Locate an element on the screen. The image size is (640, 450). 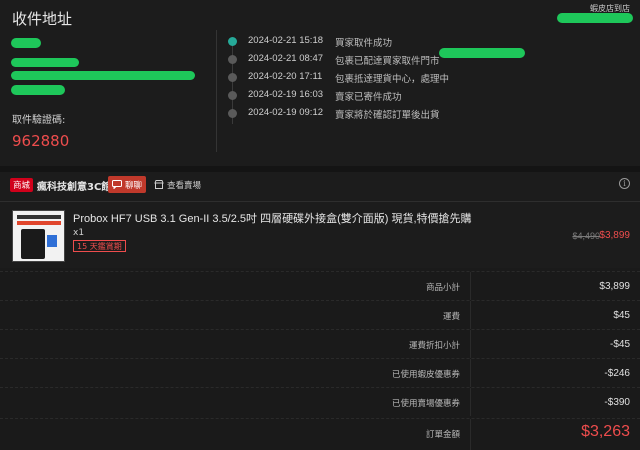
timeline-dot-active is located at coordinates (232, 41).